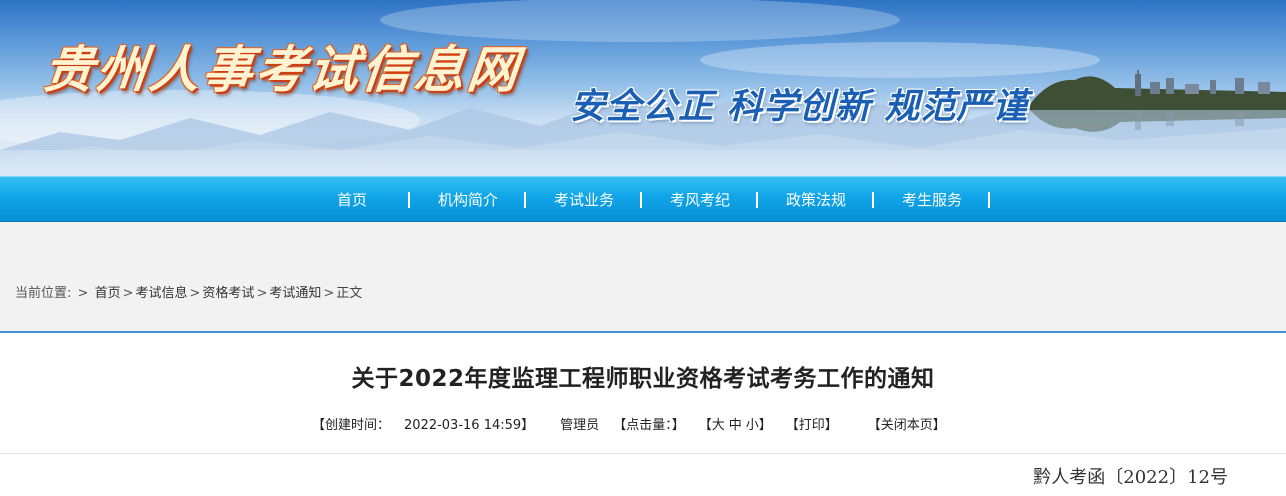 The image size is (1286, 496). Describe the element at coordinates (295, 293) in the screenshot. I see `breadcrumb-exam-notice-link: 考试通知` at that location.